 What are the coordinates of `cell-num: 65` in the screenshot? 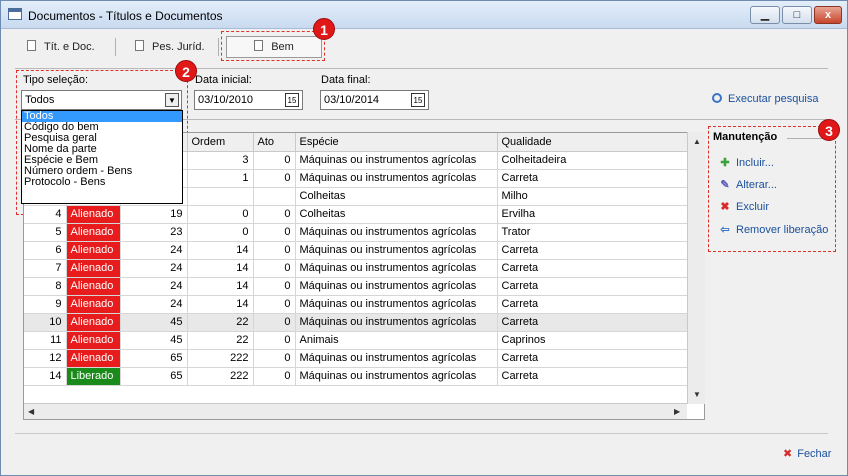 It's located at (154, 358).